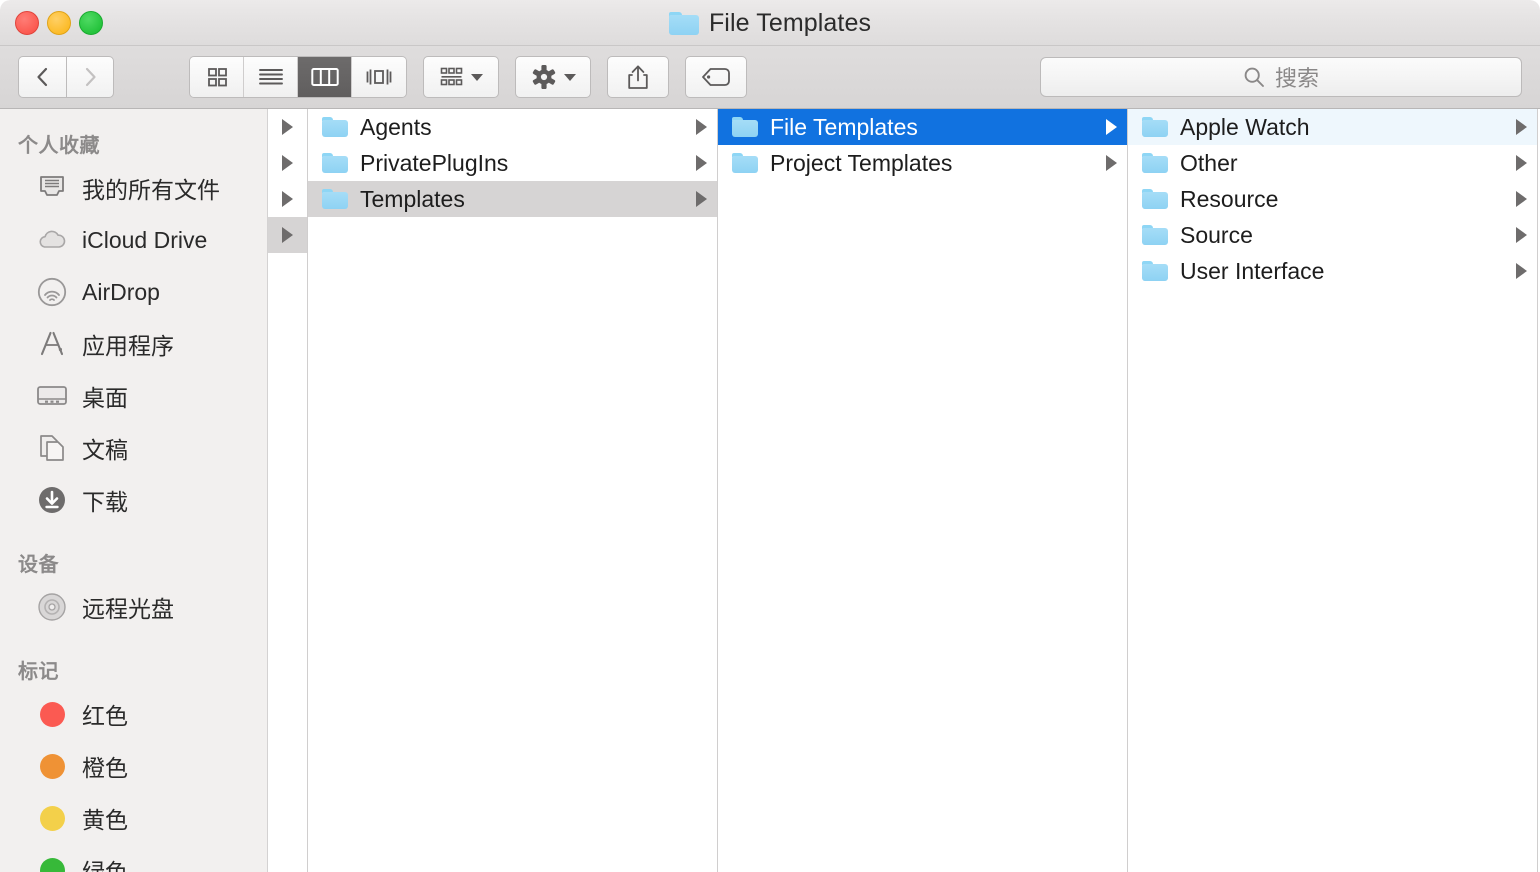 The image size is (1540, 872). I want to click on chevron-left-icon, so click(42, 77).